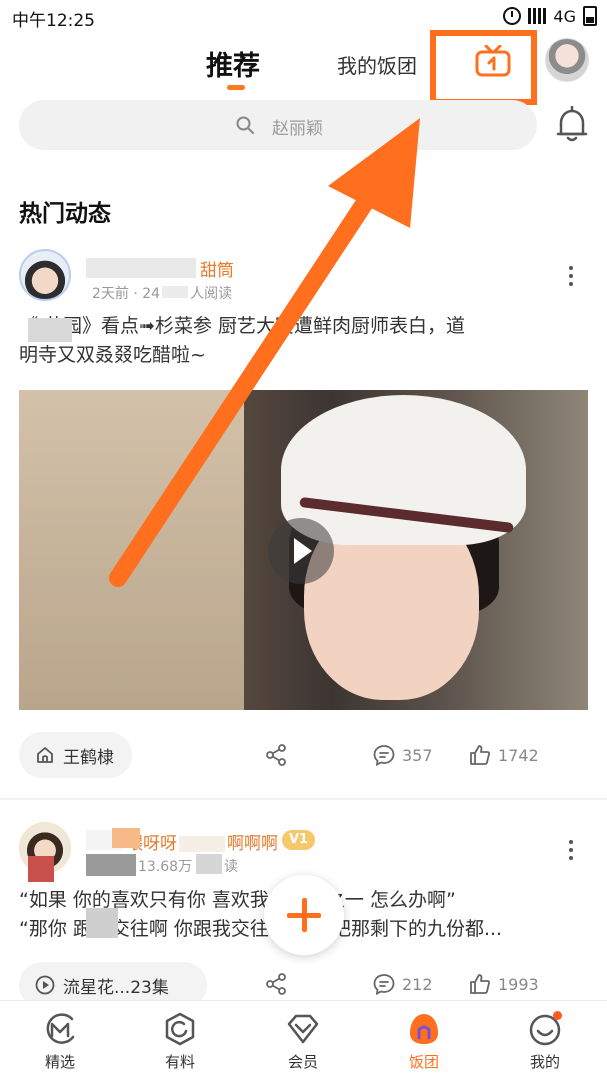 The width and height of the screenshot is (607, 1080). What do you see at coordinates (377, 64) in the screenshot?
I see `tab-my-fantuan: 我的饭团` at bounding box center [377, 64].